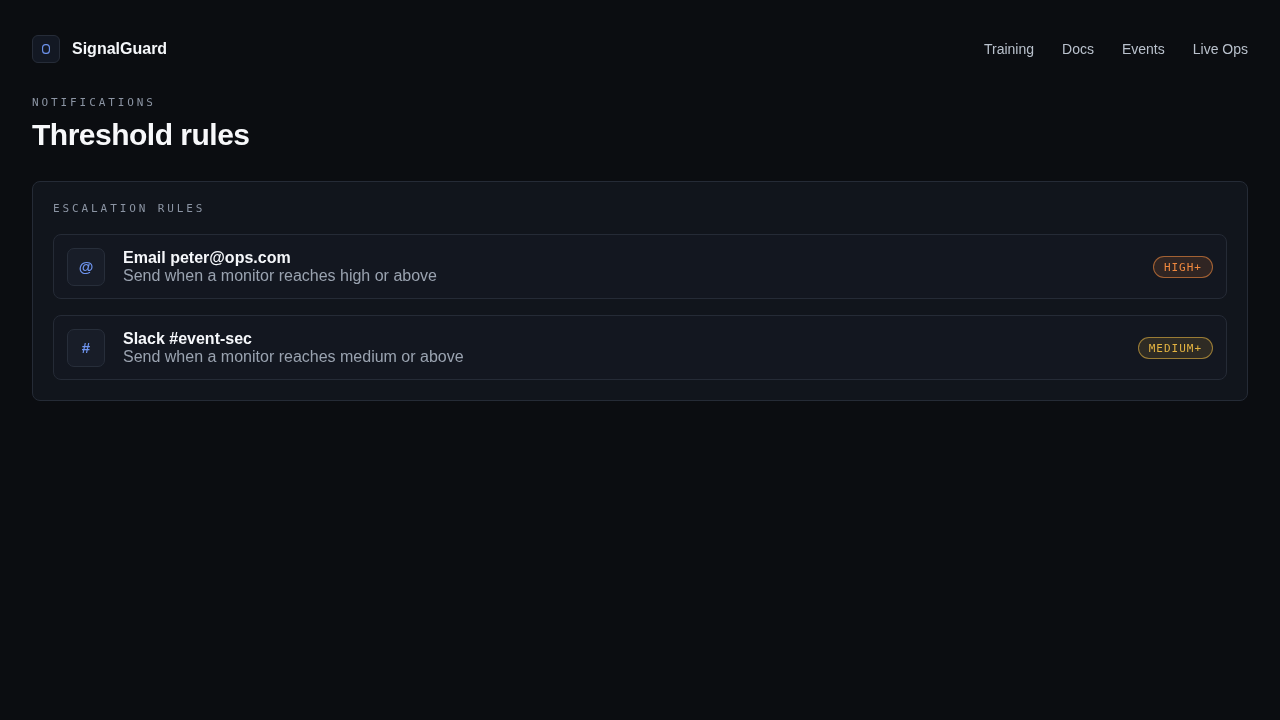  I want to click on channel-icon: @, so click(86, 266).